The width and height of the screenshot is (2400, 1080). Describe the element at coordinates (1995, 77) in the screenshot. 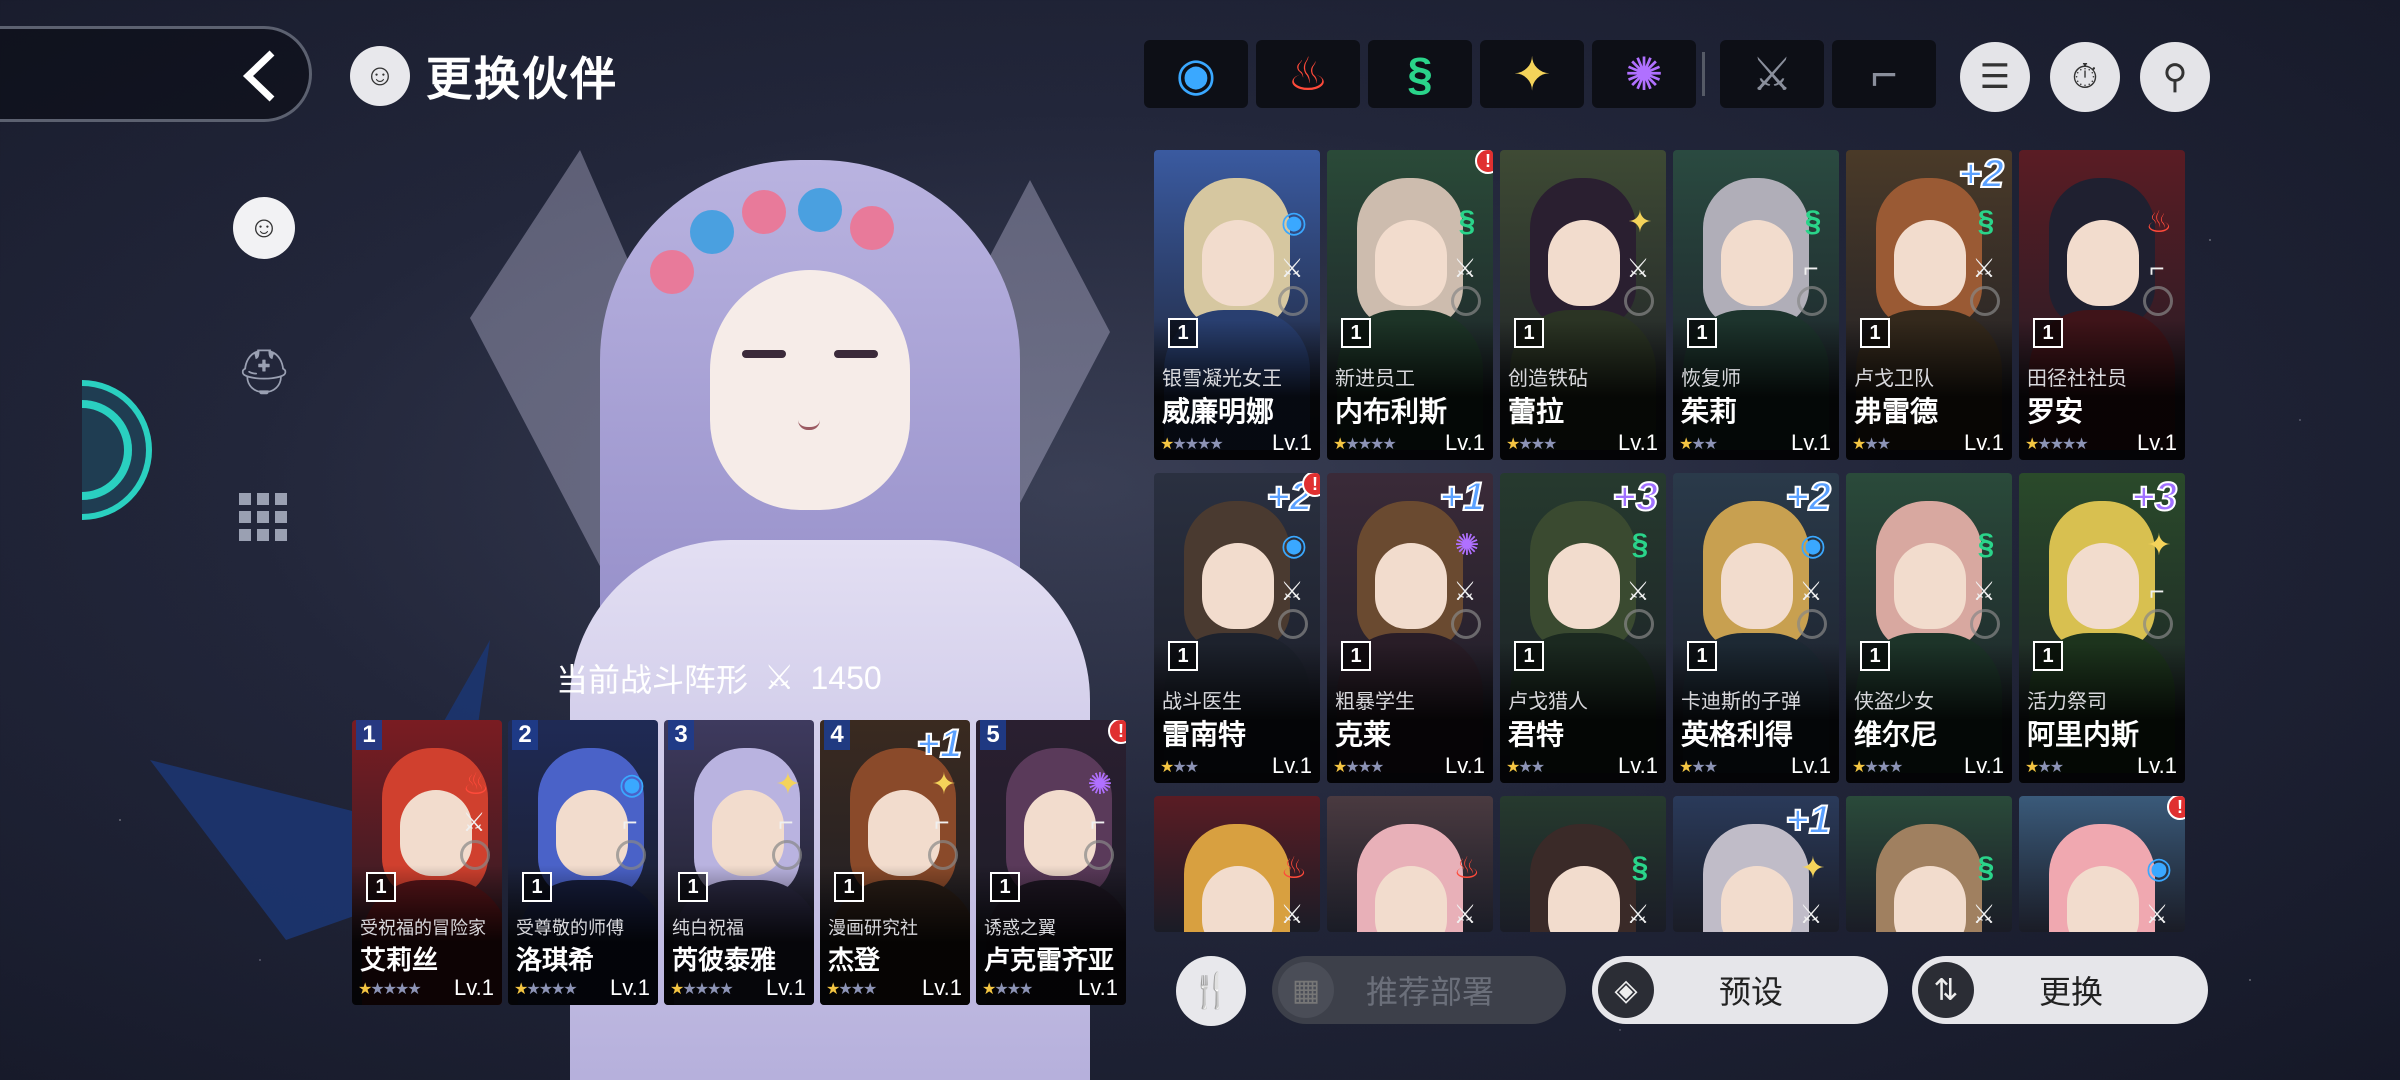

I see `sort-button: ☰` at that location.